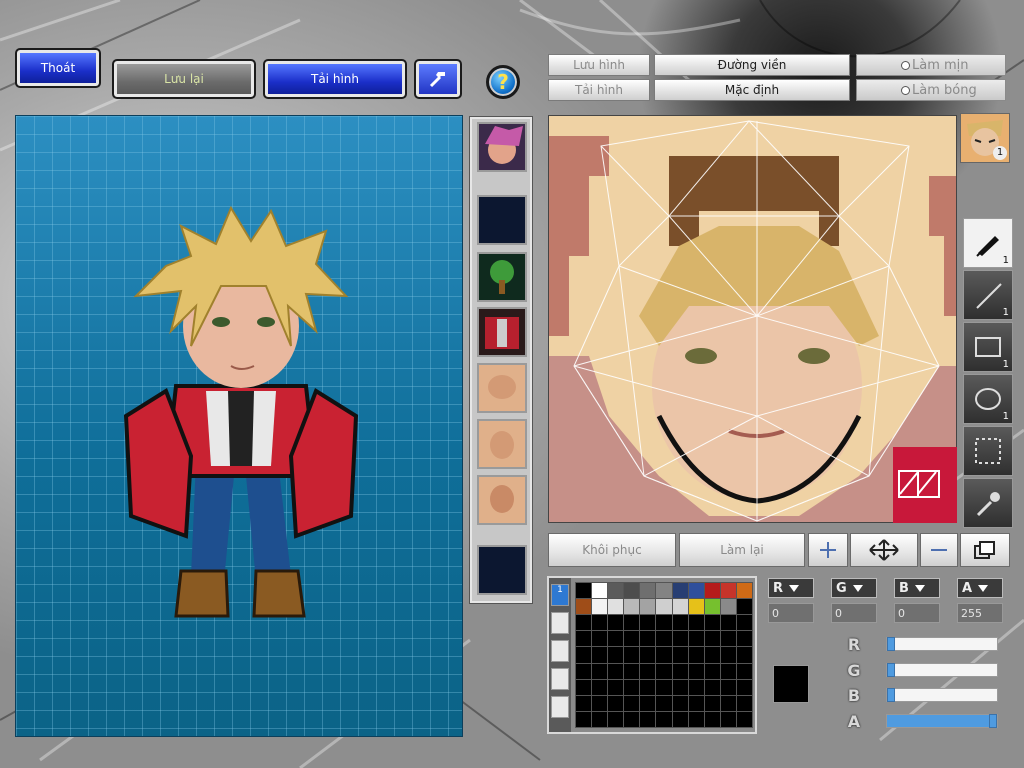  Describe the element at coordinates (502, 147) in the screenshot. I see `texture-slot-portrait` at that location.